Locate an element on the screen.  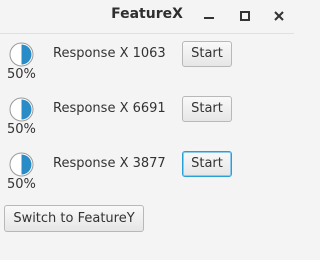
close-button is located at coordinates (279, 16).